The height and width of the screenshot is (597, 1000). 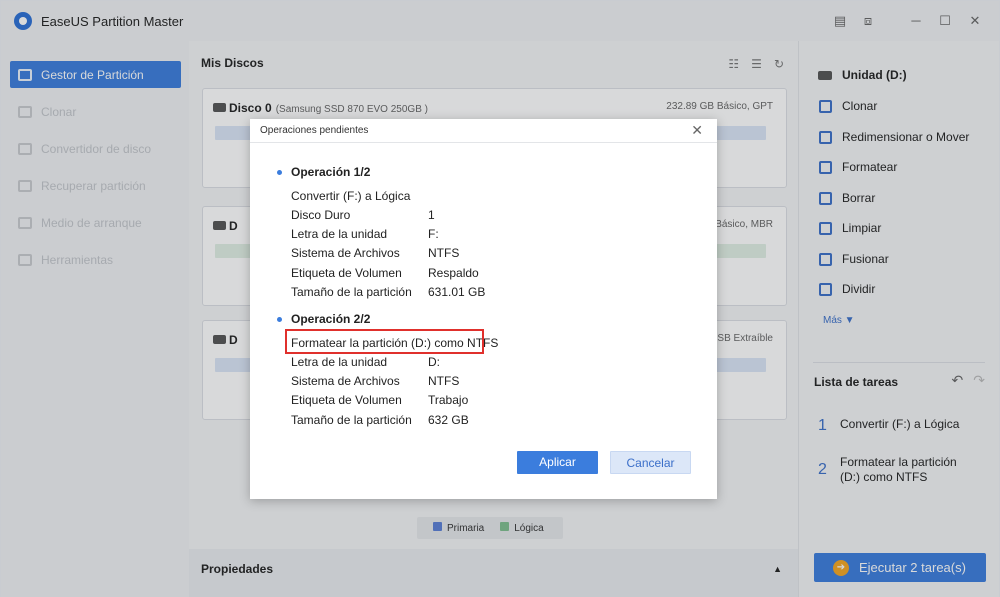 What do you see at coordinates (453, 273) in the screenshot?
I see `row-value: Respaldo` at bounding box center [453, 273].